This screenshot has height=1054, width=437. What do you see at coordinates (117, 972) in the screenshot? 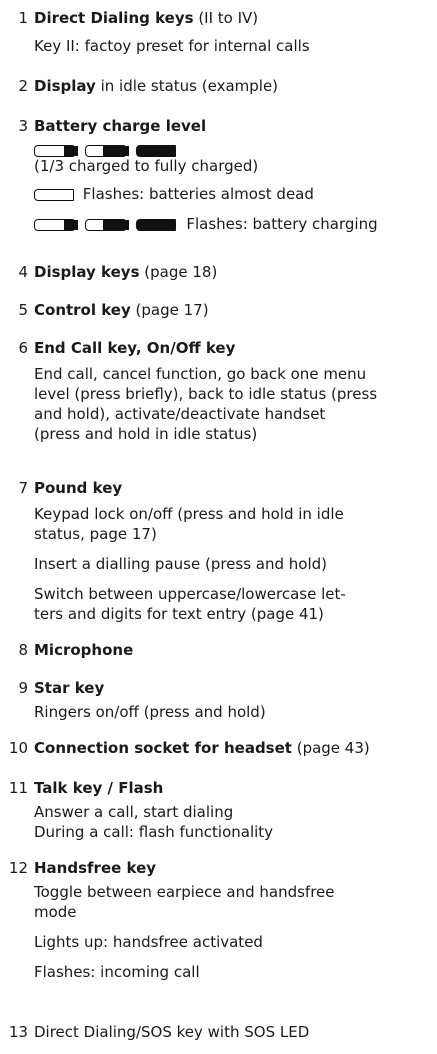
I see `item-description-line: Flashes: incoming call` at bounding box center [117, 972].